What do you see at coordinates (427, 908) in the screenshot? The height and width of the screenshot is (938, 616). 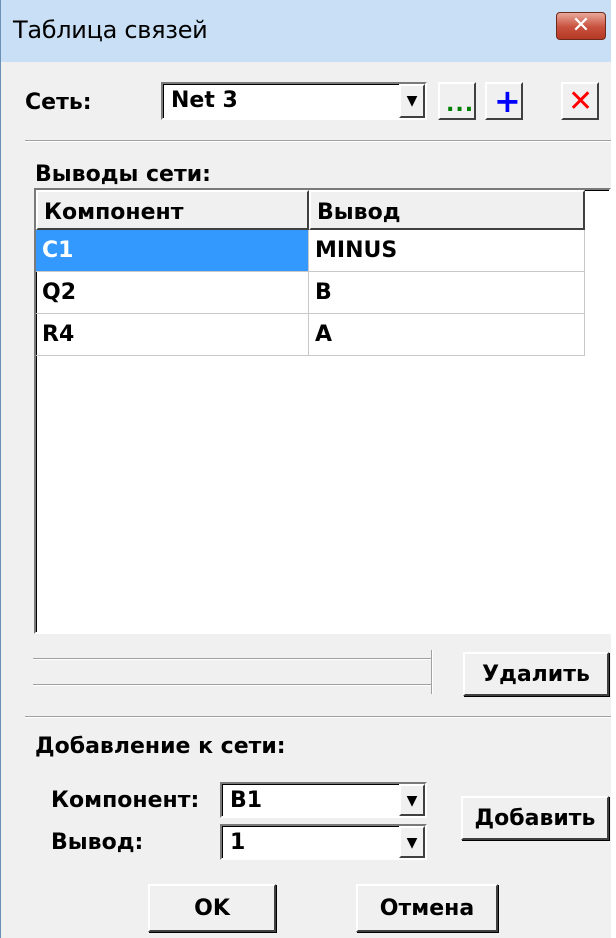 I see `cancel-button: Отмена` at bounding box center [427, 908].